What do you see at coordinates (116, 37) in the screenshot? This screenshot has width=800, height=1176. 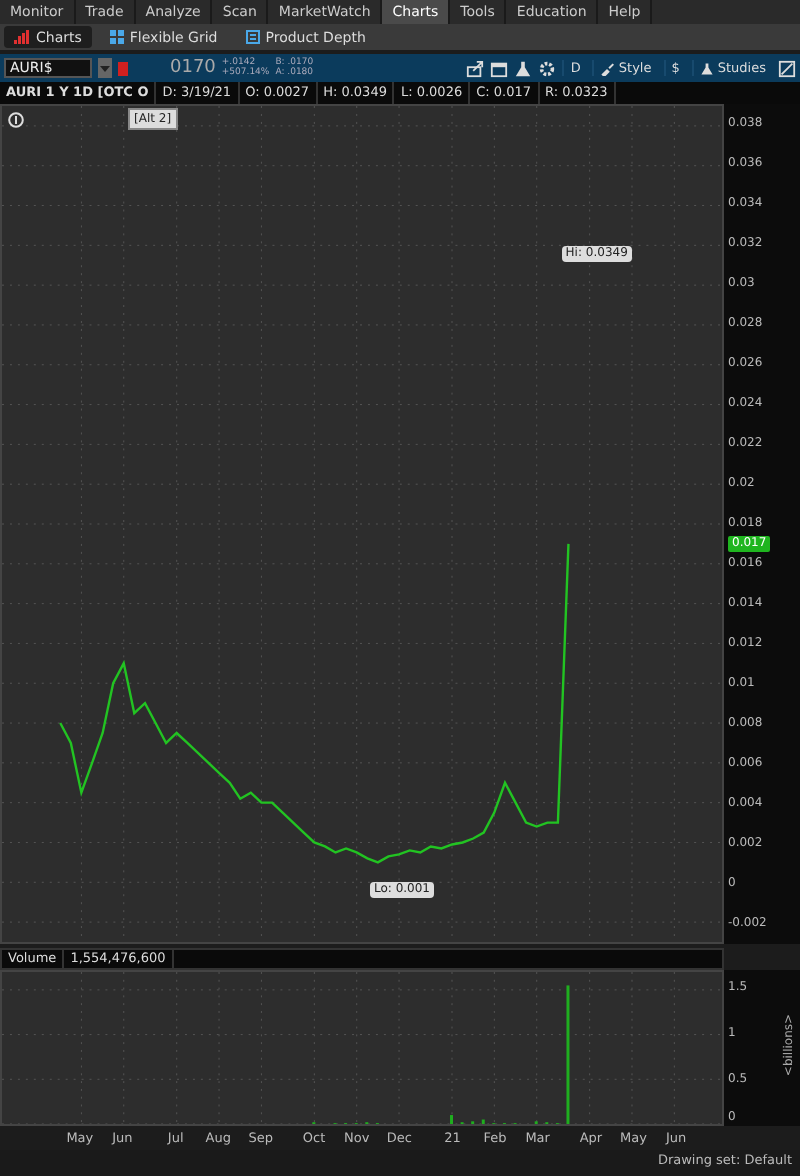 I see `grid-icon` at bounding box center [116, 37].